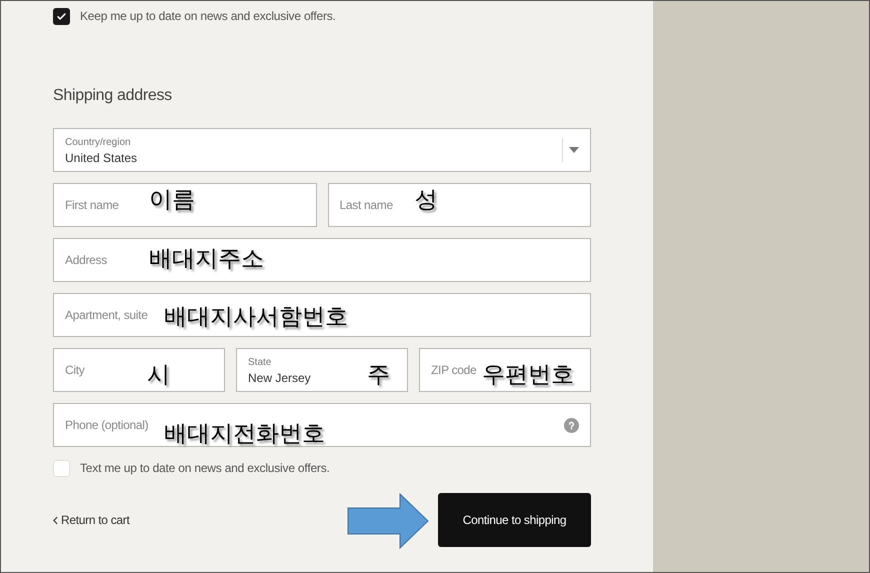  Describe the element at coordinates (322, 370) in the screenshot. I see `select-field: State New Jersey 주` at that location.